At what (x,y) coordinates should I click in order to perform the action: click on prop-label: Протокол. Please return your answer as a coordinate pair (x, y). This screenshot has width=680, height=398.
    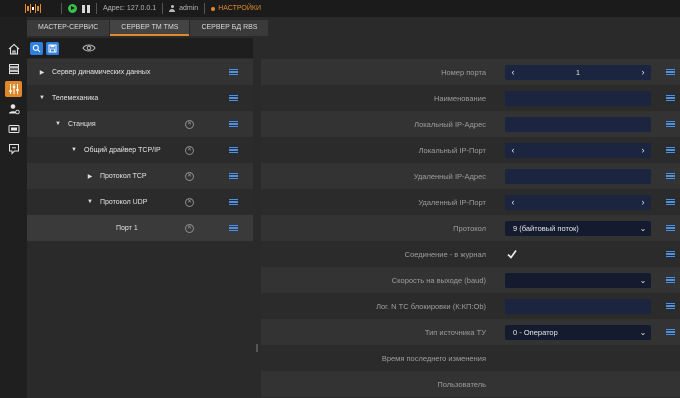
    Looking at the image, I should click on (469, 228).